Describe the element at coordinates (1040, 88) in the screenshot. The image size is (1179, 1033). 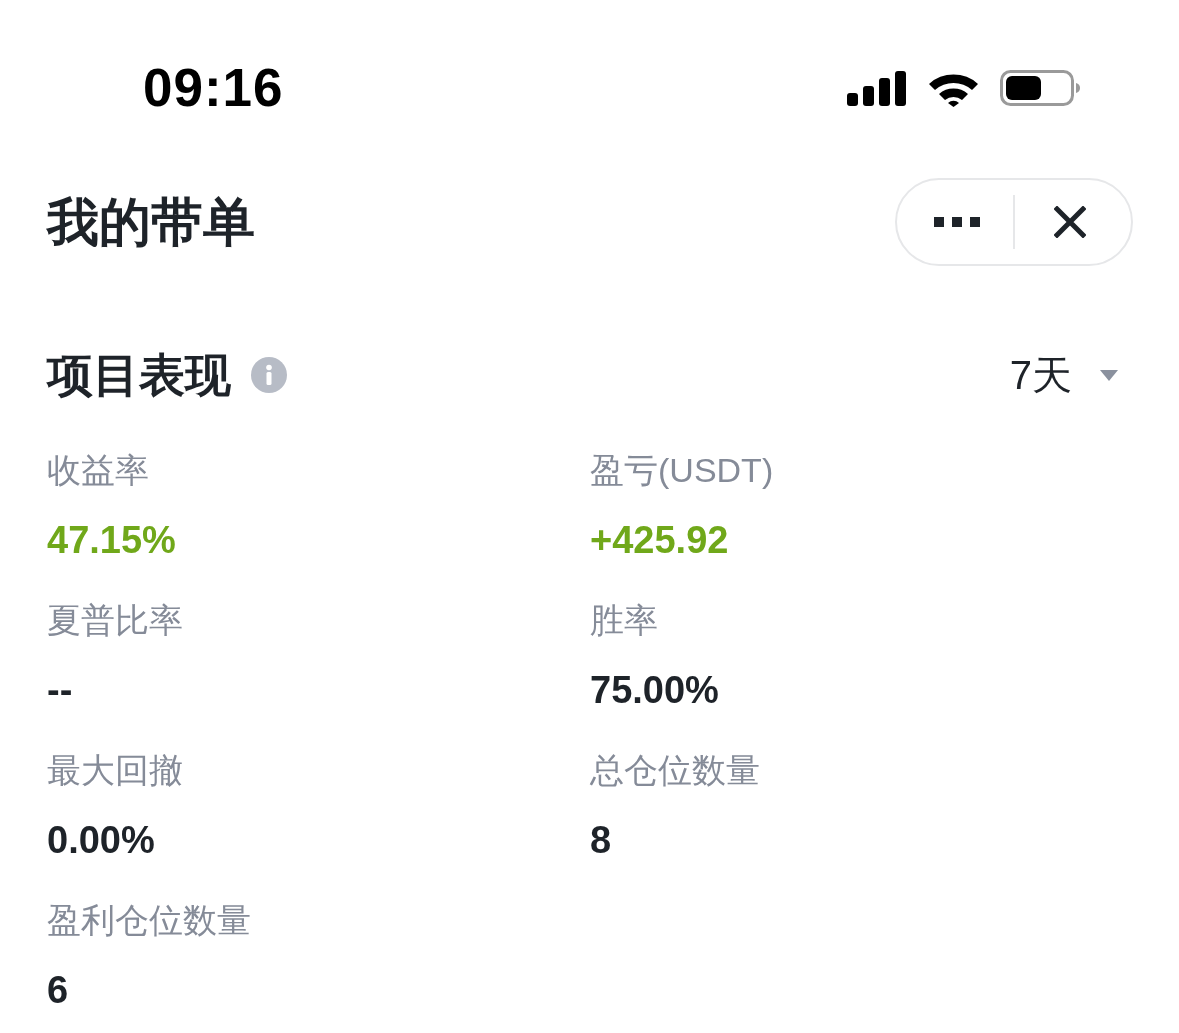
I see `battery-icon` at that location.